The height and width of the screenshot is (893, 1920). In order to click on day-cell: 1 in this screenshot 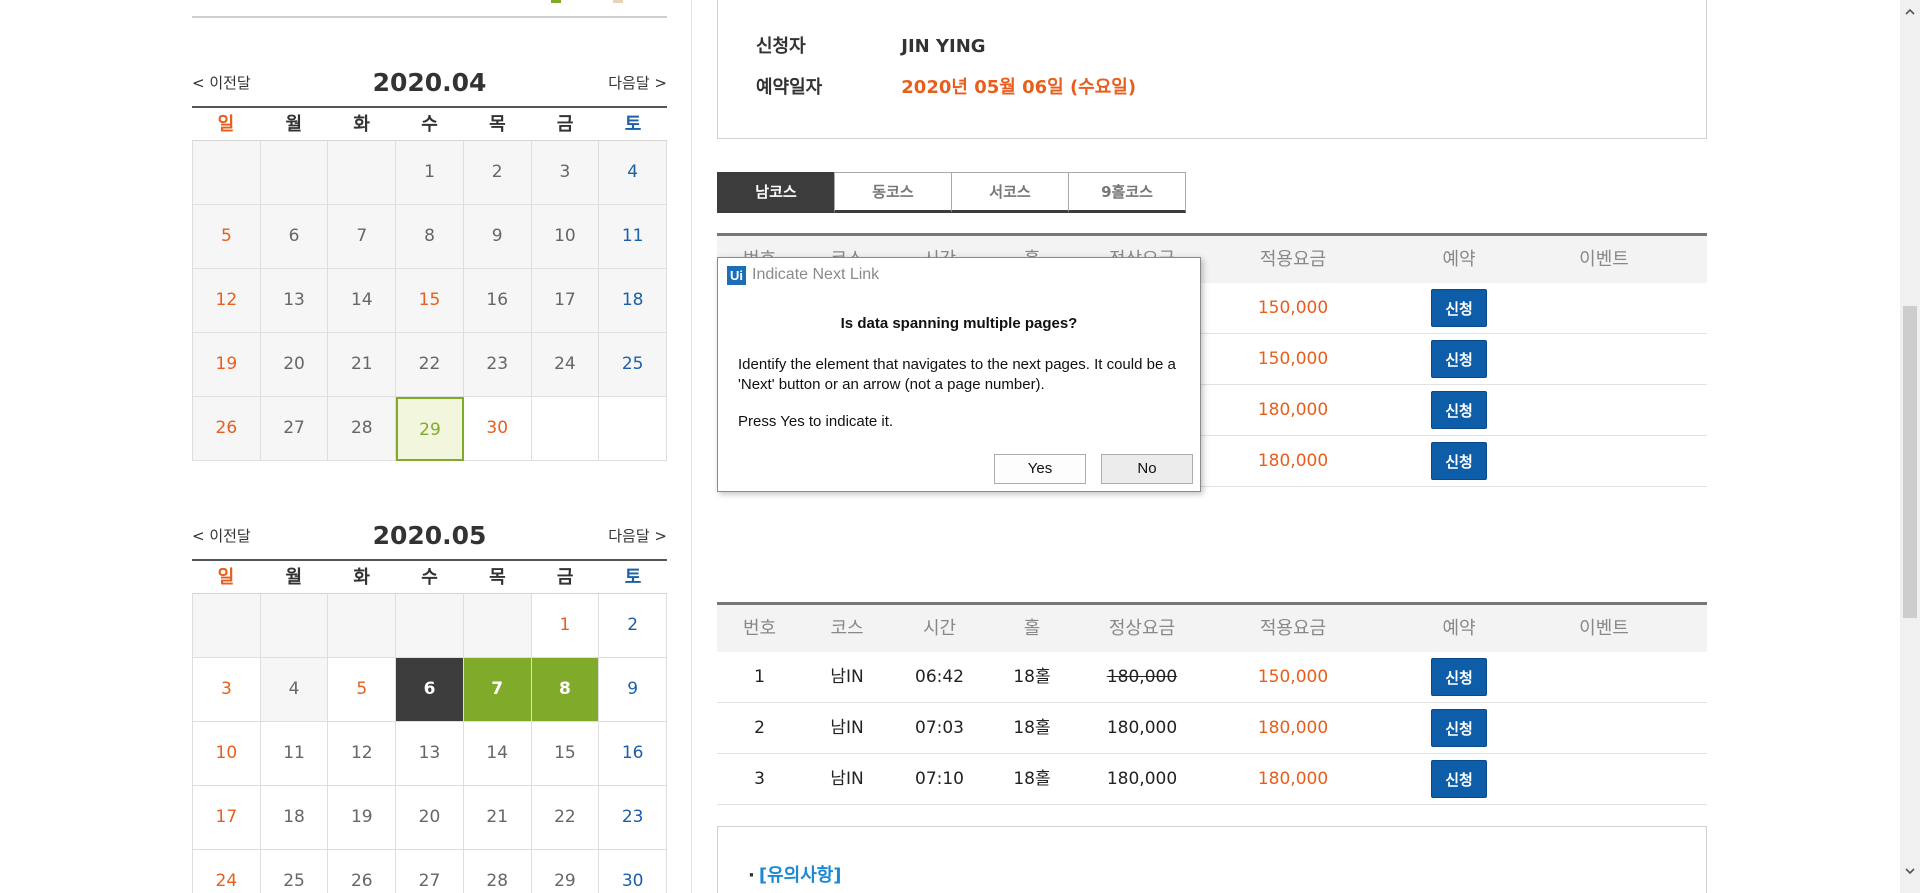, I will do `click(565, 626)`.